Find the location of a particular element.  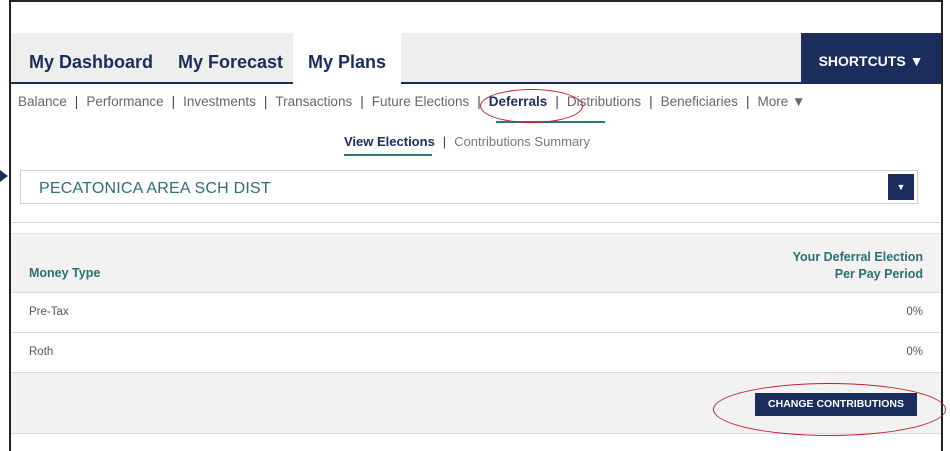

subnav-item-more: More ▼ is located at coordinates (781, 101).